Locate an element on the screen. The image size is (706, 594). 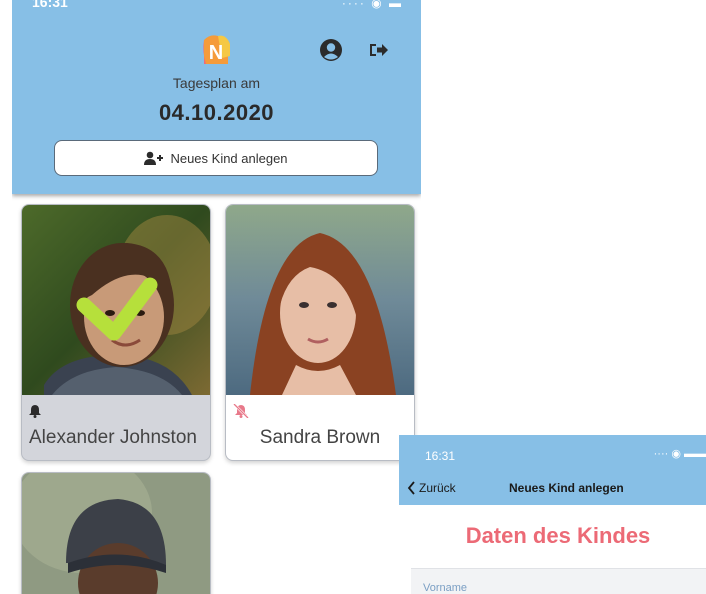
chevron-left-icon is located at coordinates (411, 488).